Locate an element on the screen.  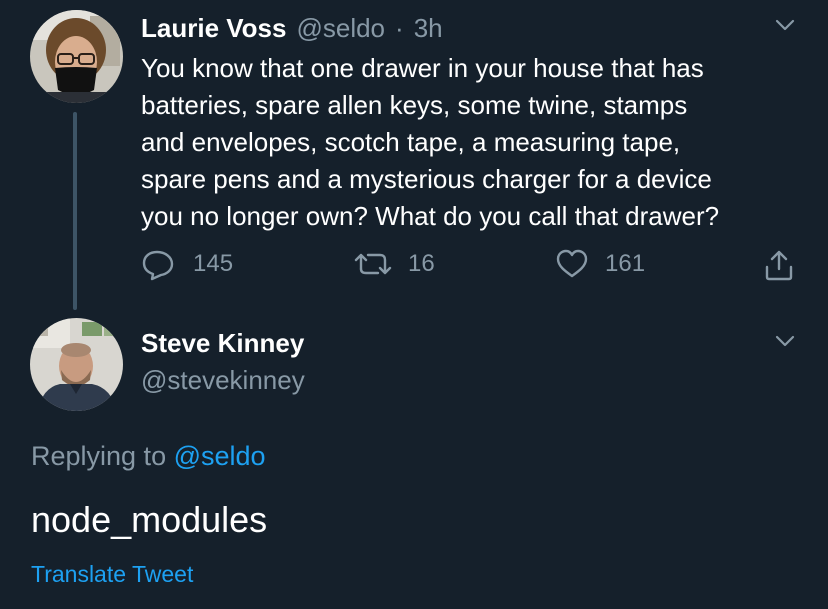
parent-tweet-header: Laurie Voss @seldo · 3h is located at coordinates (292, 28).